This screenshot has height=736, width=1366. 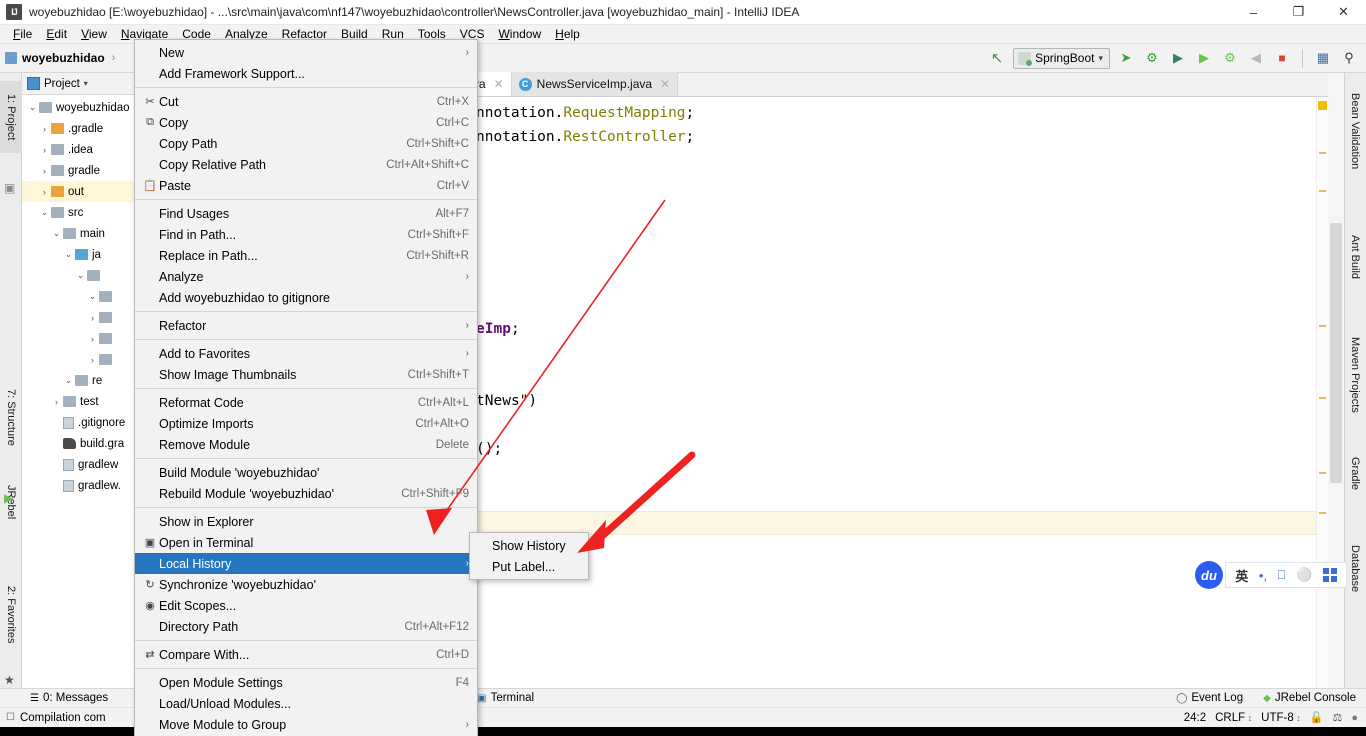 I want to click on scrollbar-thumb, so click(x=1336, y=353).